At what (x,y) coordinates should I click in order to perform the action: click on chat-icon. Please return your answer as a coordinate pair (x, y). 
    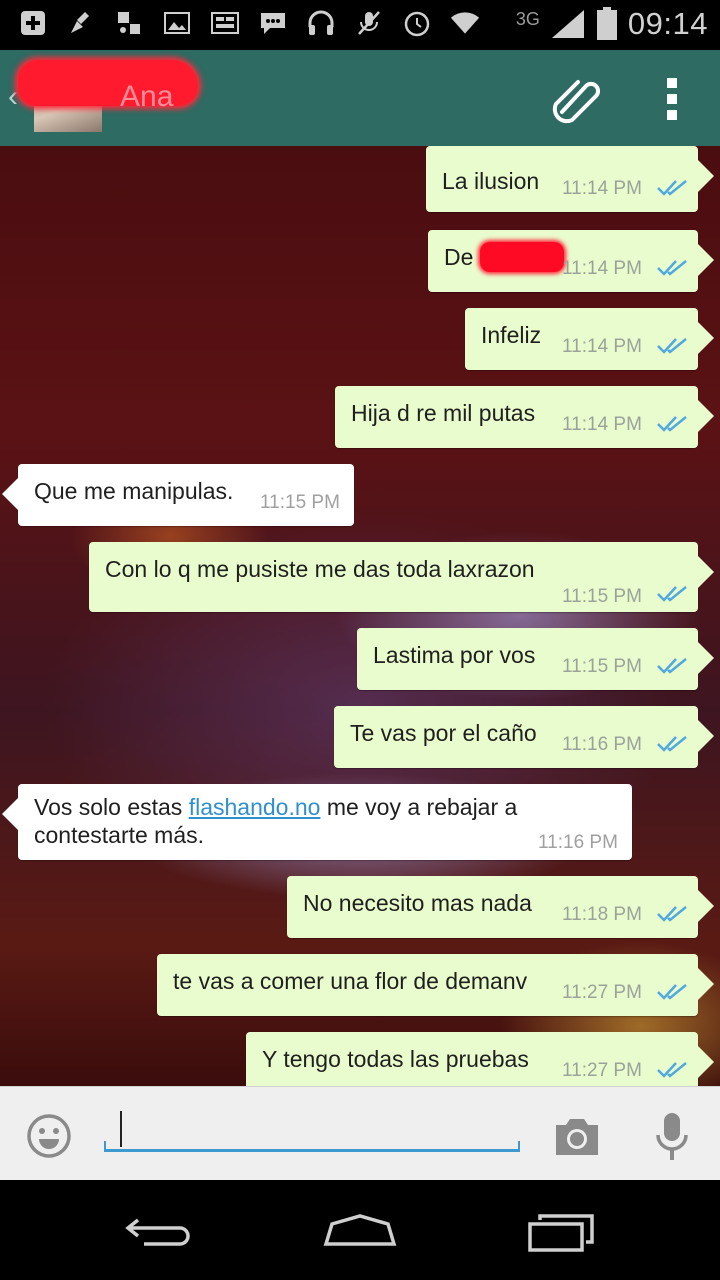
    Looking at the image, I should click on (273, 23).